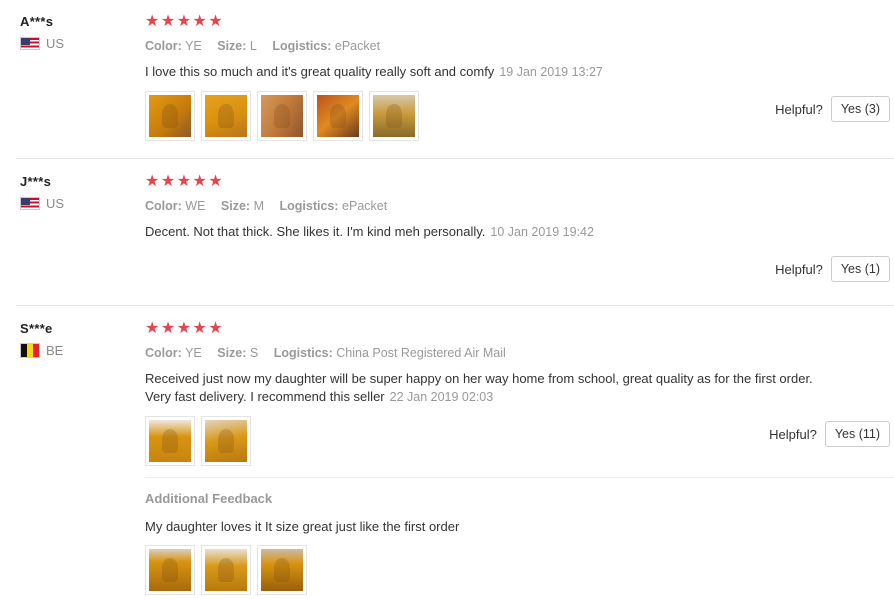 This screenshot has width=894, height=599. Describe the element at coordinates (30, 350) in the screenshot. I see `be-flag-icon` at that location.